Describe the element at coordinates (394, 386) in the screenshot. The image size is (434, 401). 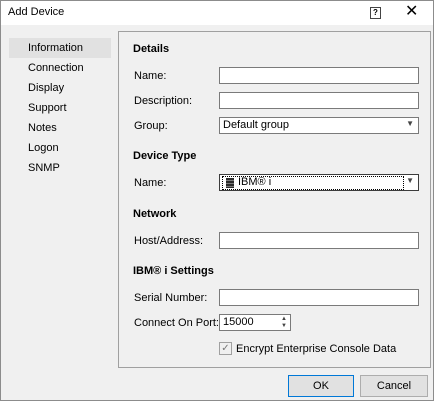
I see `cancel-button: Cancel` at that location.